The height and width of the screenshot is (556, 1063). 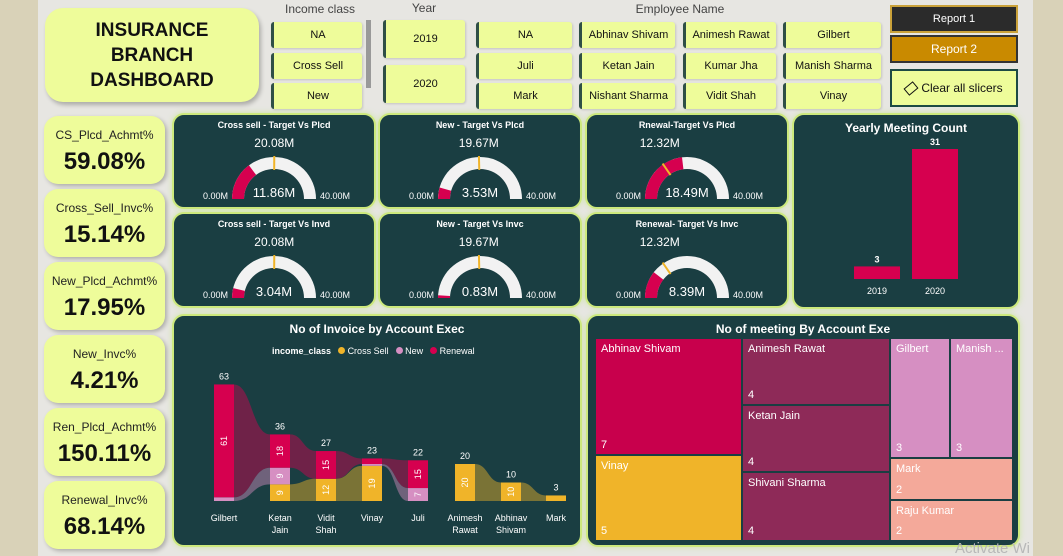 What do you see at coordinates (832, 66) in the screenshot?
I see `slicer-item-employee: Manish Sharma` at bounding box center [832, 66].